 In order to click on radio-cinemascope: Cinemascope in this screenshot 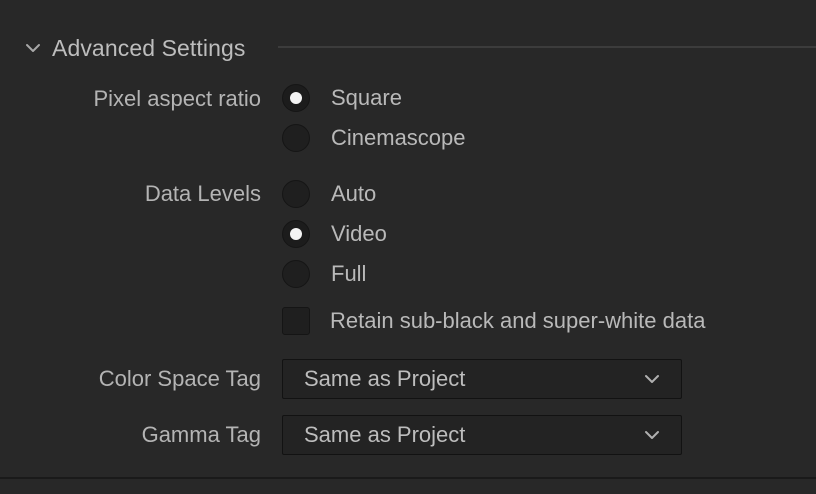, I will do `click(374, 138)`.